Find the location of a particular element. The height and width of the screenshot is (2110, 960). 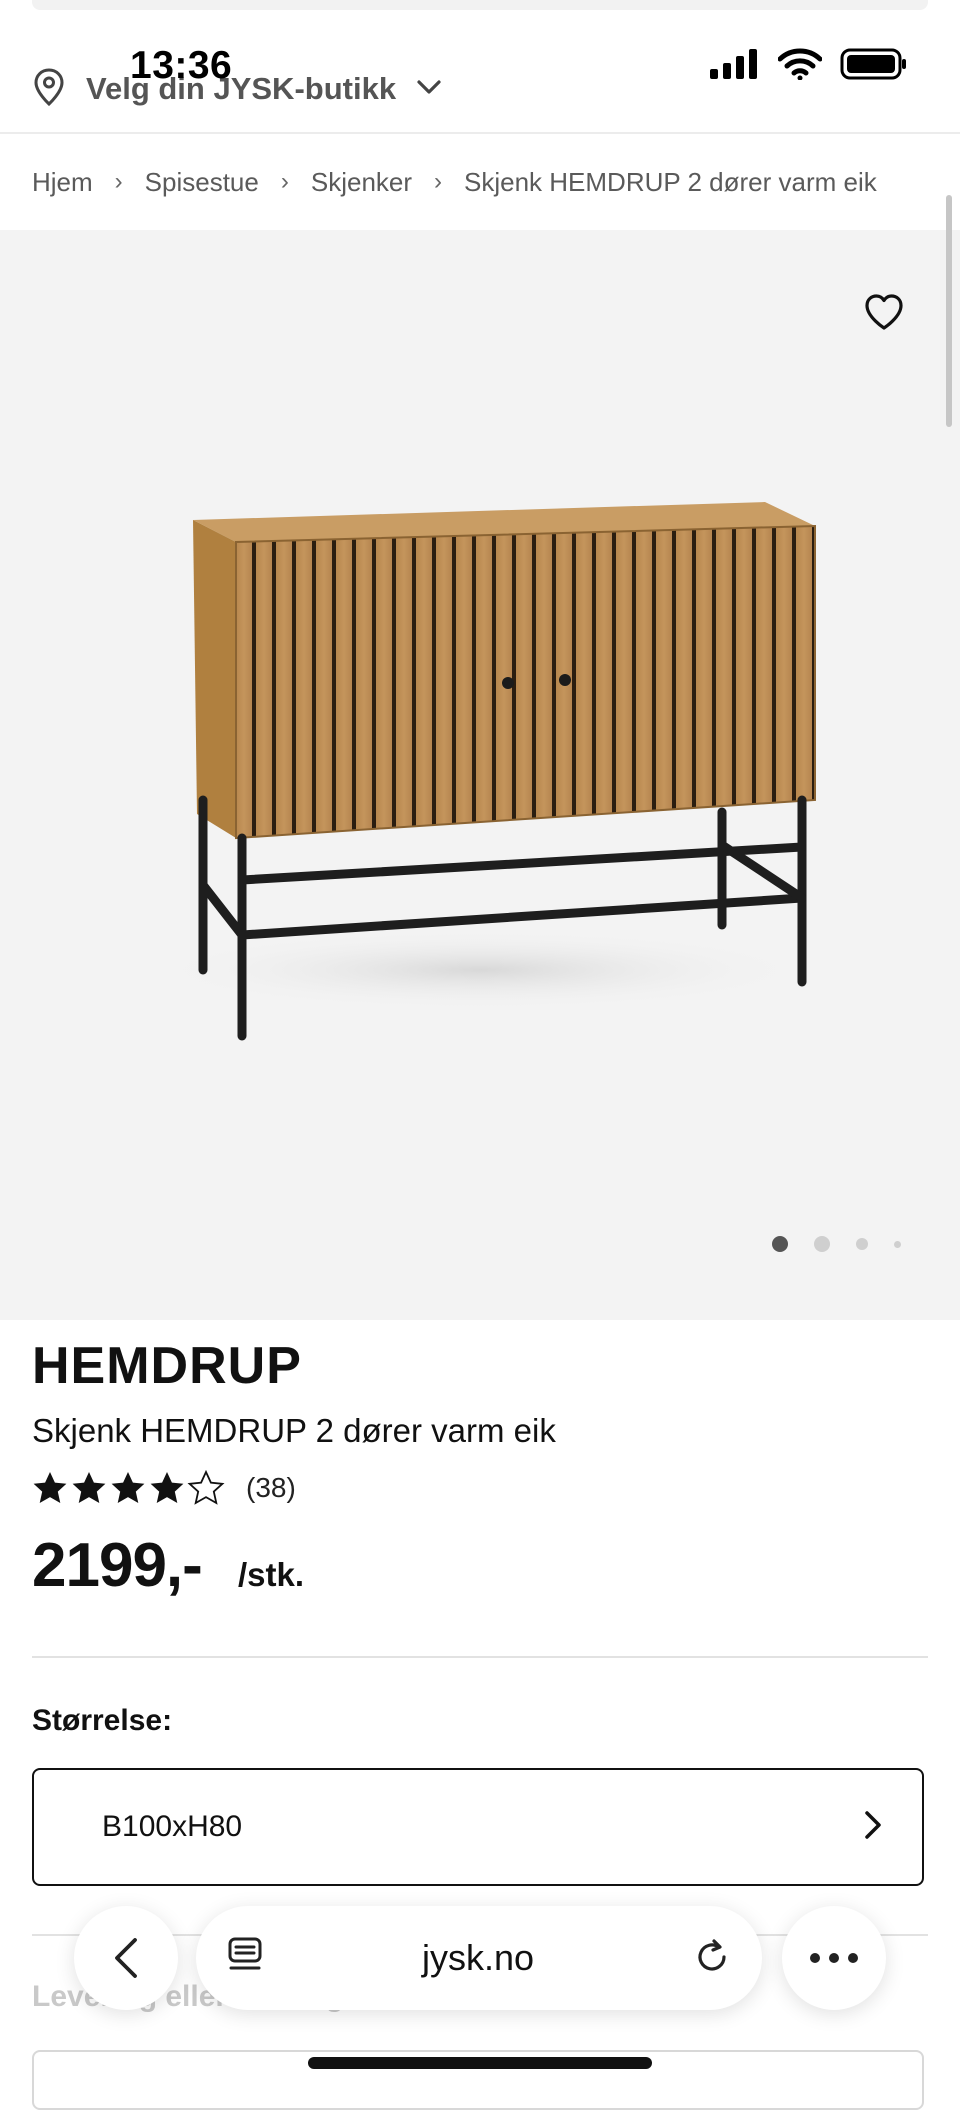

favorite-heart-button is located at coordinates (884, 312).